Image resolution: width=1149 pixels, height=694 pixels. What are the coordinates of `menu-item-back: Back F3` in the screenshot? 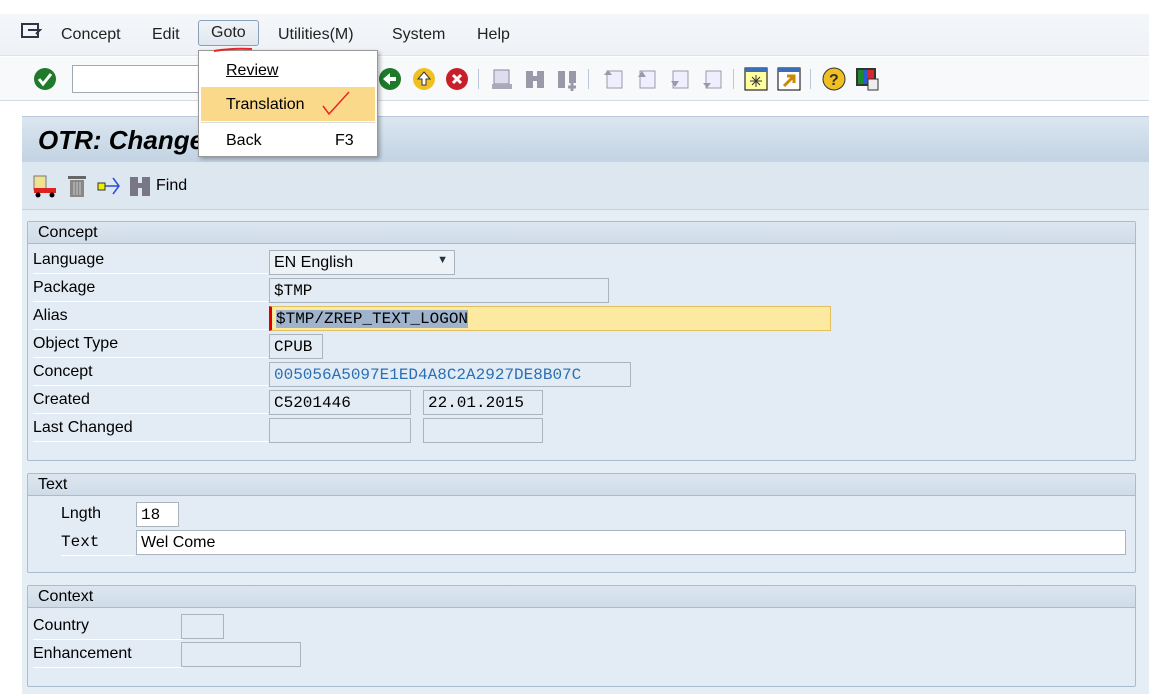 It's located at (288, 139).